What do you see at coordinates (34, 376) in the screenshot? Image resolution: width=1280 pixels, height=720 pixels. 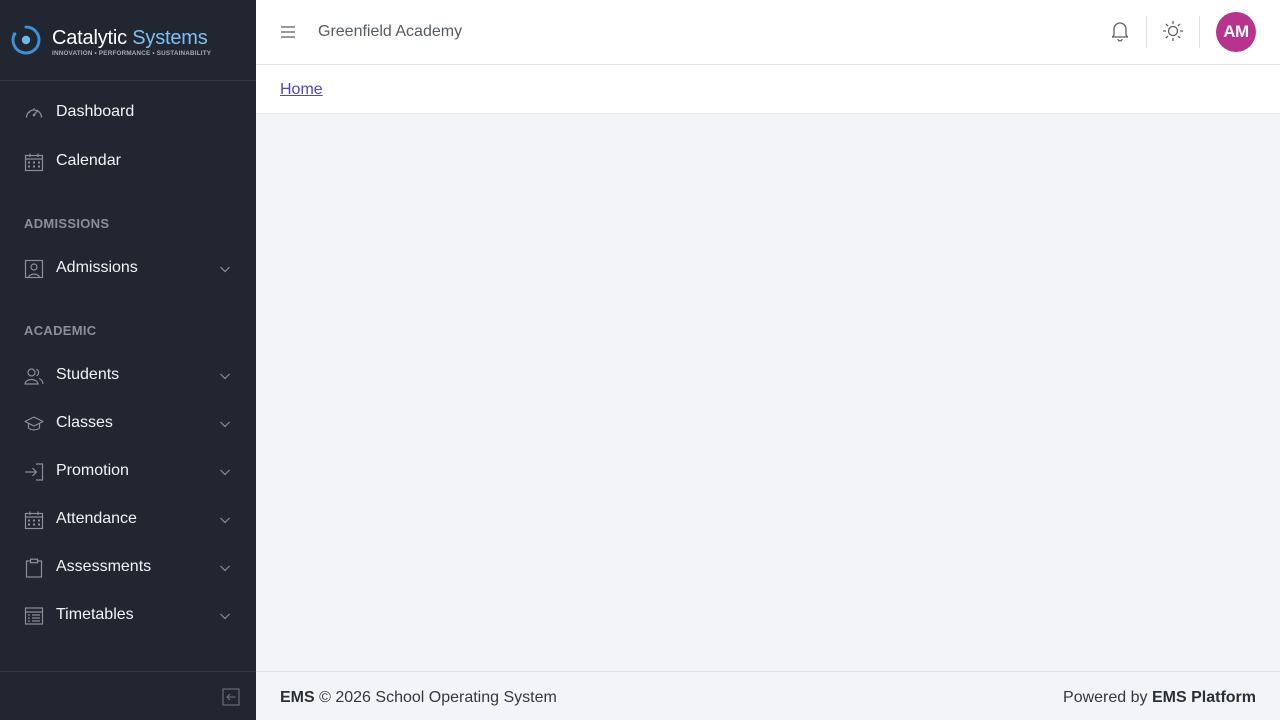 I see `people-icon` at bounding box center [34, 376].